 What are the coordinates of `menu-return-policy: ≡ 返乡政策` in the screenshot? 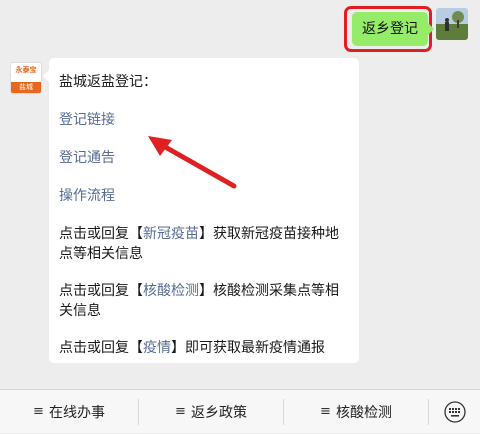 It's located at (210, 411).